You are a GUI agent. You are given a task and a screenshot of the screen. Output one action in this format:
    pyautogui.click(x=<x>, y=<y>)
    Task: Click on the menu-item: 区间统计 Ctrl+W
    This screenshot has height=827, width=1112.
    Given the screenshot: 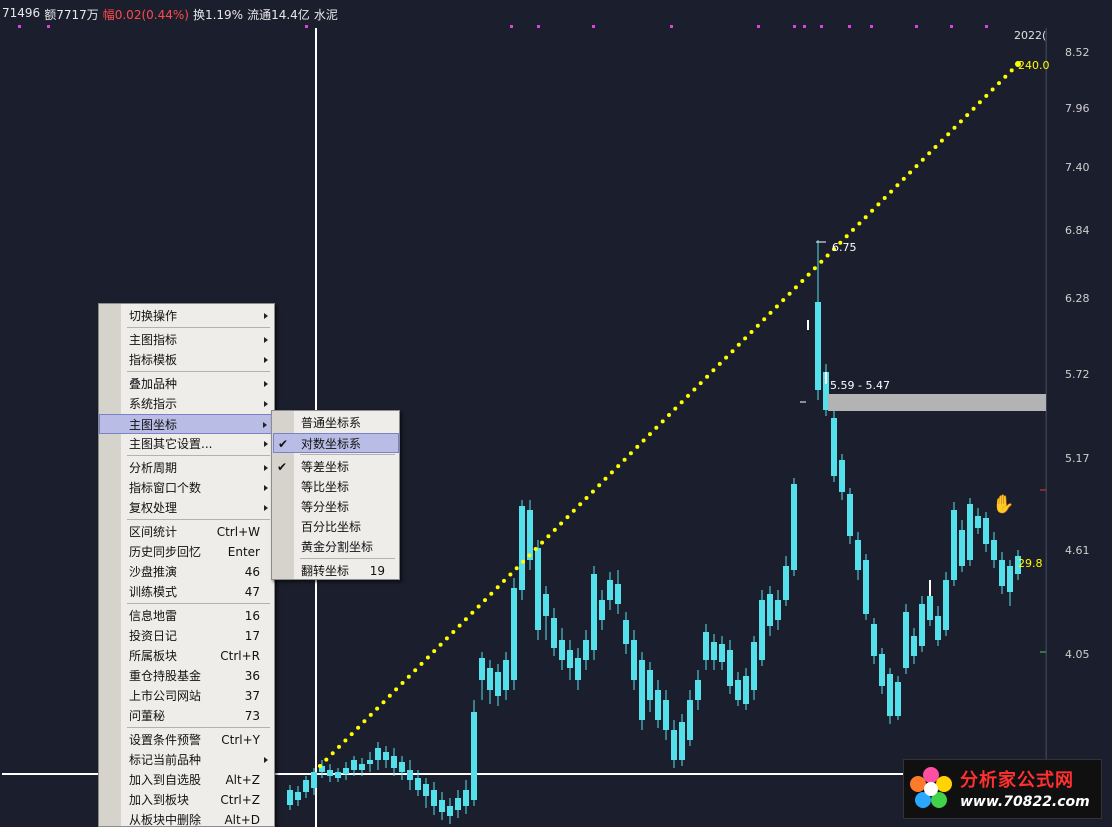 What is the action you would take?
    pyautogui.click(x=197, y=532)
    